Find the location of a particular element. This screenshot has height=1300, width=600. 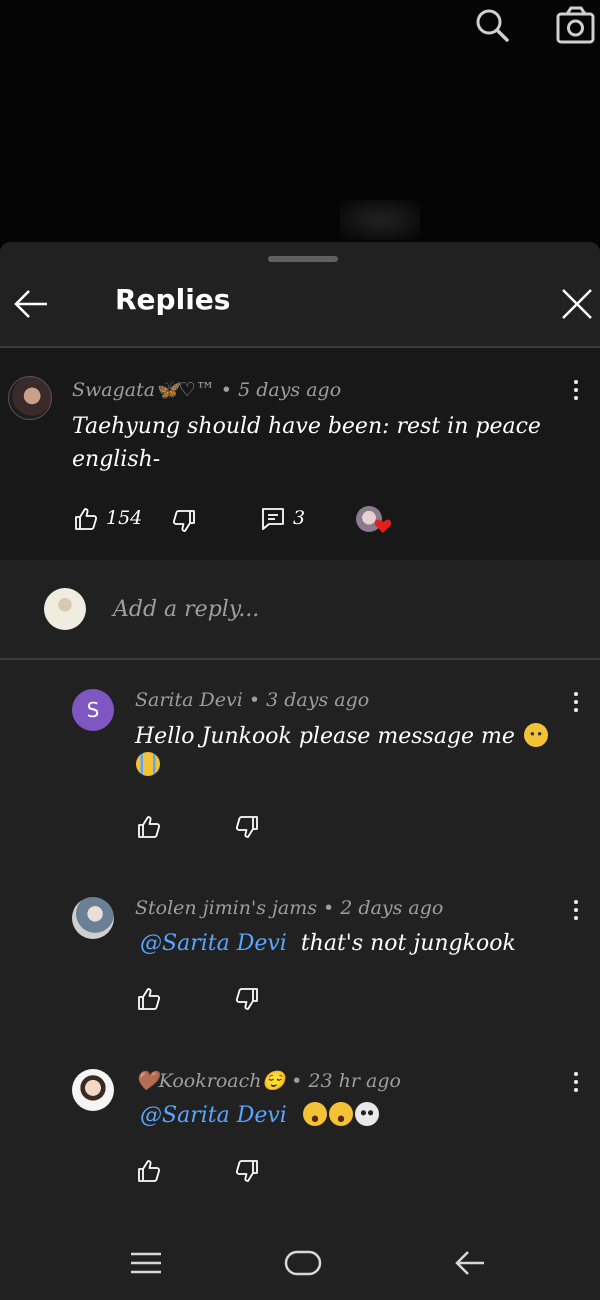

drag-handle is located at coordinates (303, 259).